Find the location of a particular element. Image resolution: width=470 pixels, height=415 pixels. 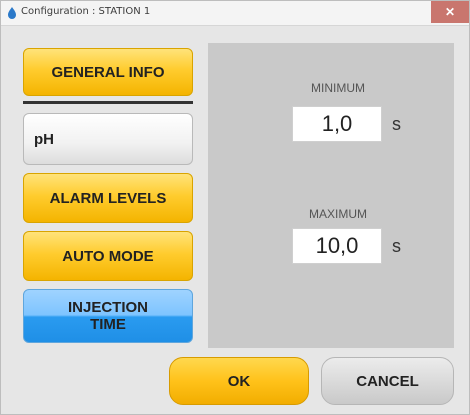

nav-alarm-levels-label: ALARM LEVELS is located at coordinates (108, 198).